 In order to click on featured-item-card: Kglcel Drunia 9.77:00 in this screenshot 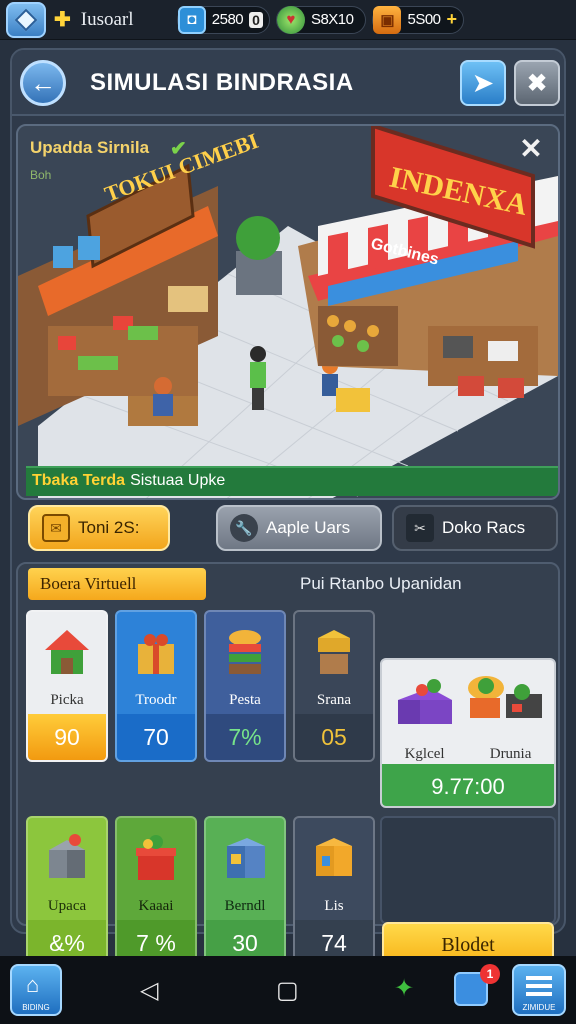, I will do `click(468, 733)`.